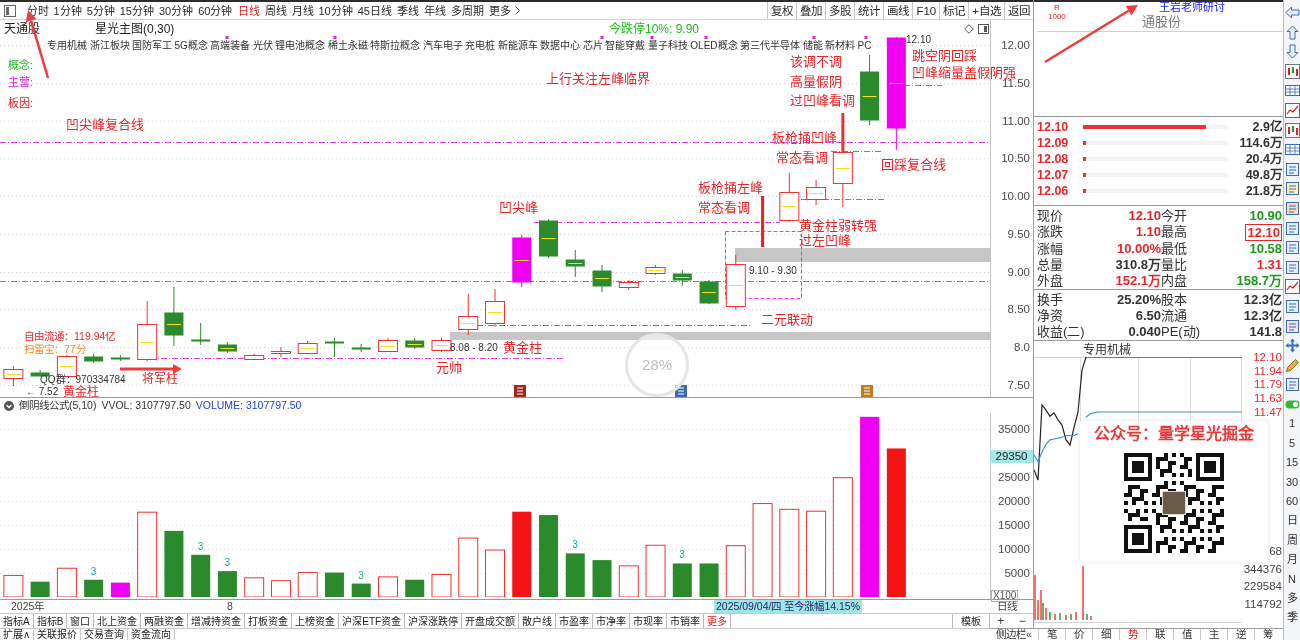 Image resolution: width=1300 pixels, height=640 pixels. What do you see at coordinates (17, 621) in the screenshot?
I see `indicator-tab: 指标A` at bounding box center [17, 621].